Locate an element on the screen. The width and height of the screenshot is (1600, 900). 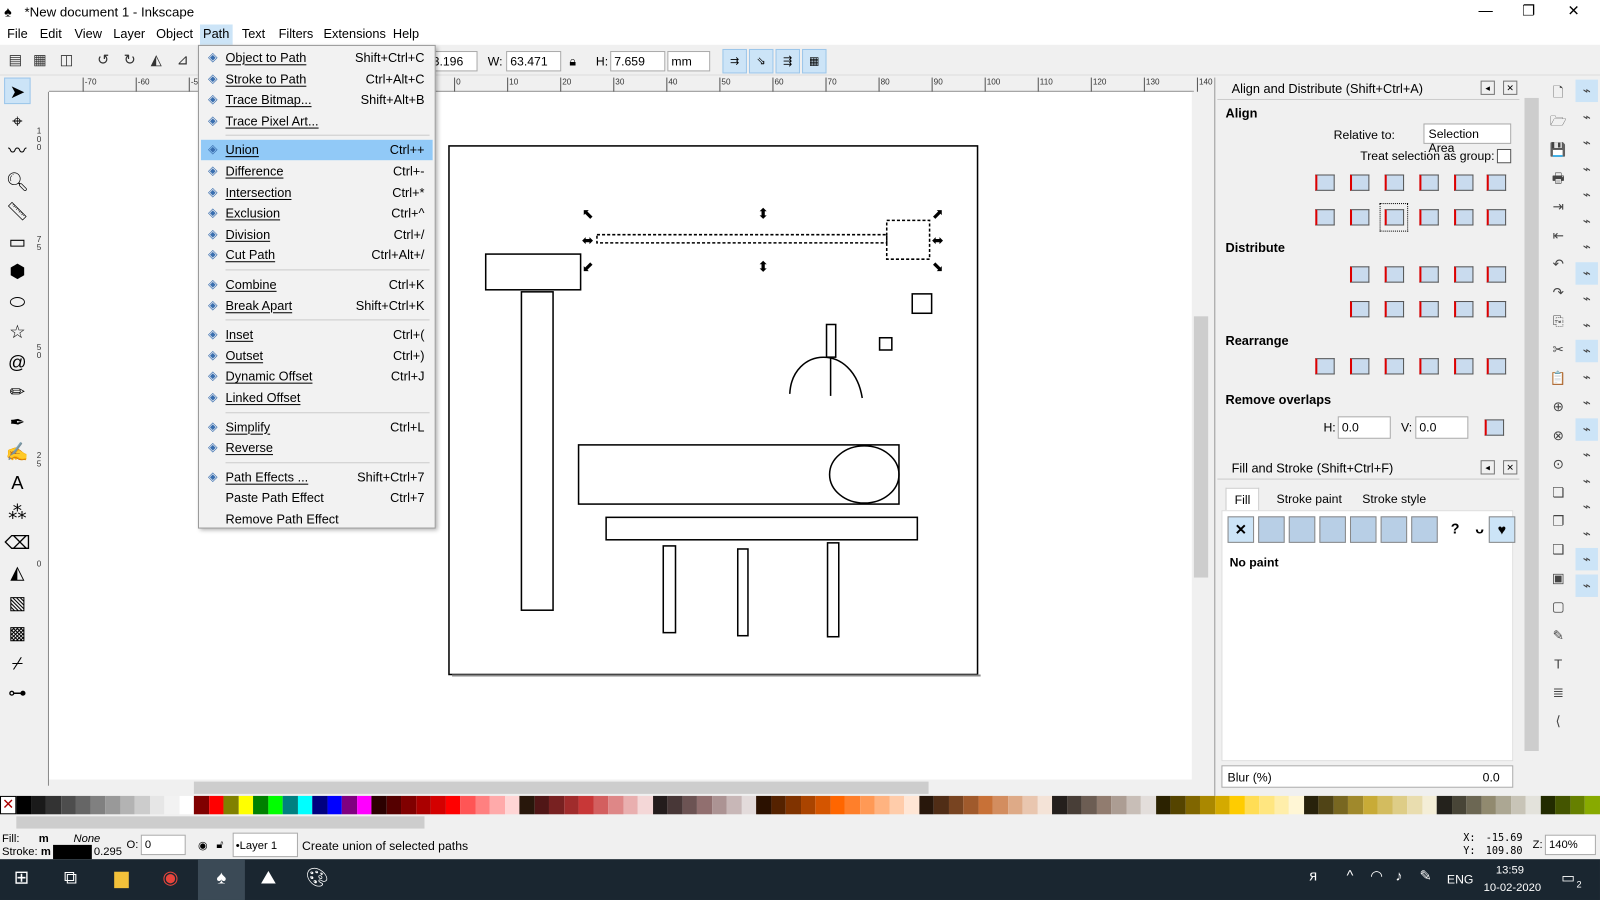
blur-value: 0.0 is located at coordinates (1491, 777).